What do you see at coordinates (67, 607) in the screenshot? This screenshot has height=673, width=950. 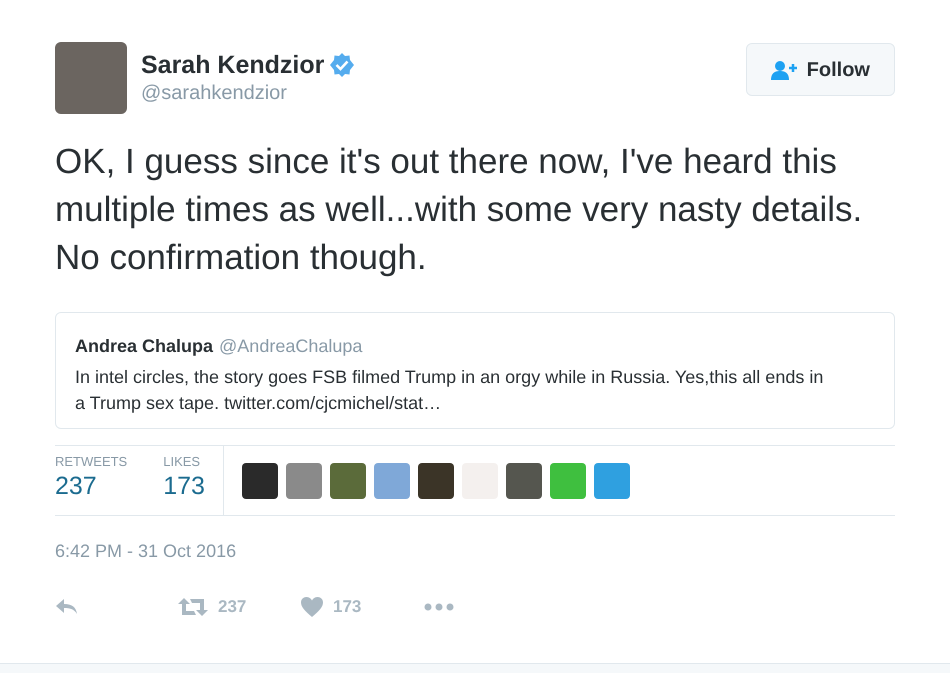 I see `reply-icon` at bounding box center [67, 607].